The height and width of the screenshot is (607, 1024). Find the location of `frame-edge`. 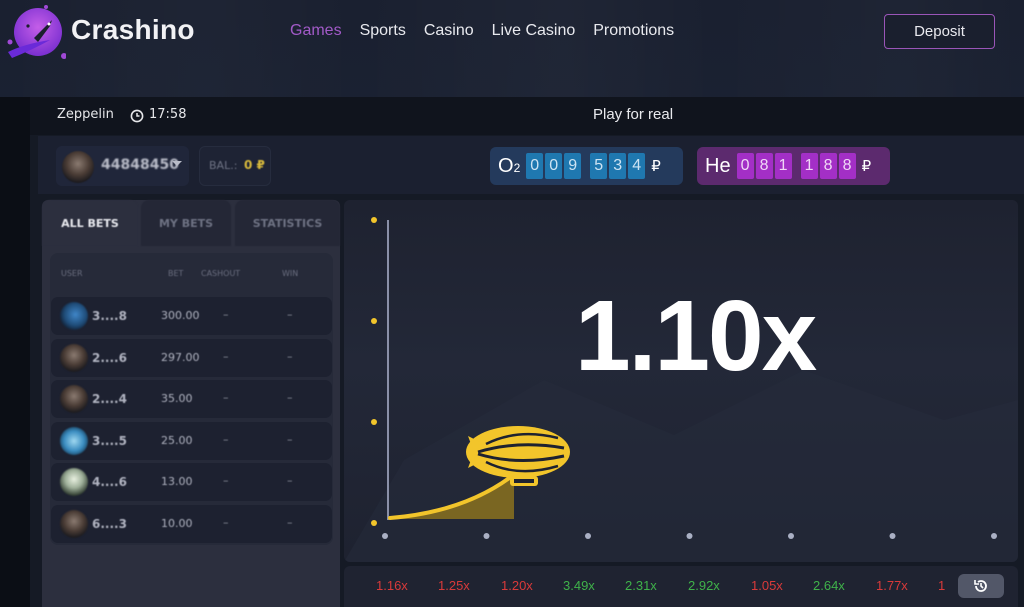

frame-edge is located at coordinates (15, 352).